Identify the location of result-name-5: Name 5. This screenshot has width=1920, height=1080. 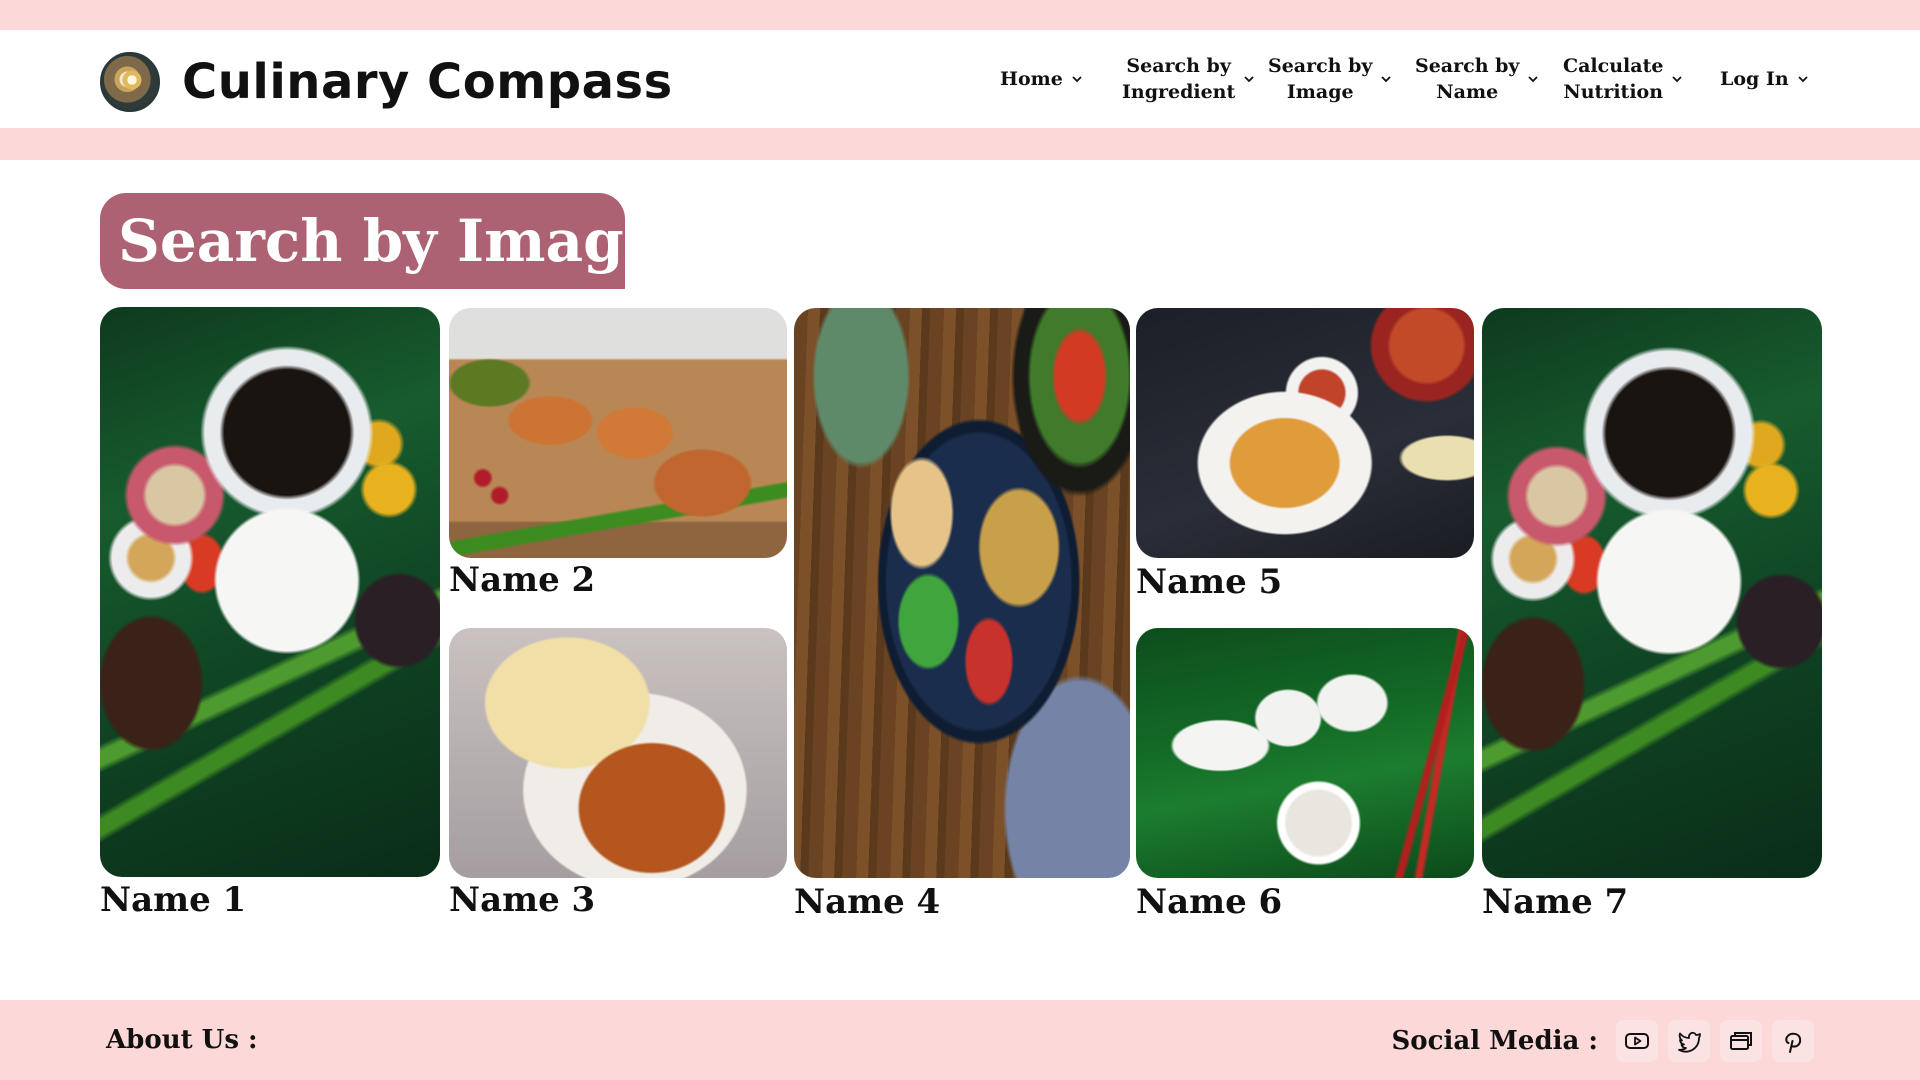
(1209, 582).